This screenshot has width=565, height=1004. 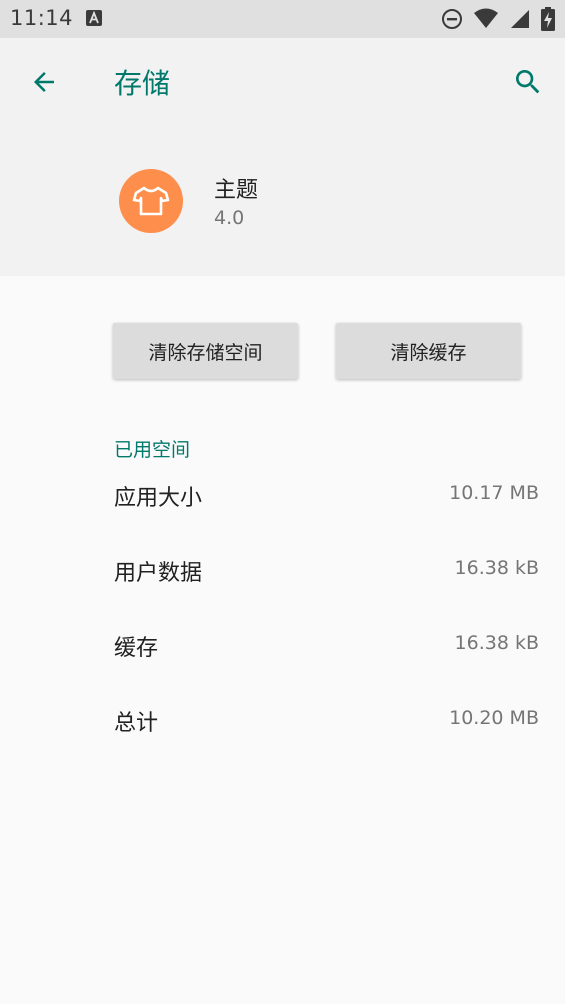 I want to click on row-label: 缓存, so click(x=136, y=648).